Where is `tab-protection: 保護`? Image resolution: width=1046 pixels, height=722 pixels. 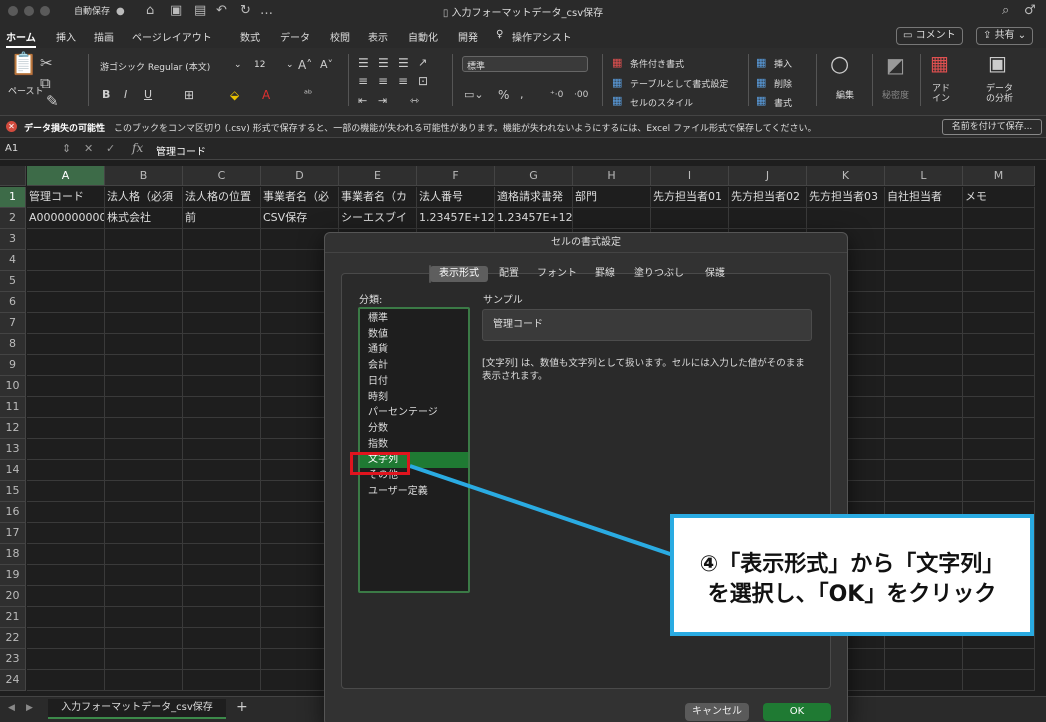 tab-protection: 保護 is located at coordinates (715, 274).